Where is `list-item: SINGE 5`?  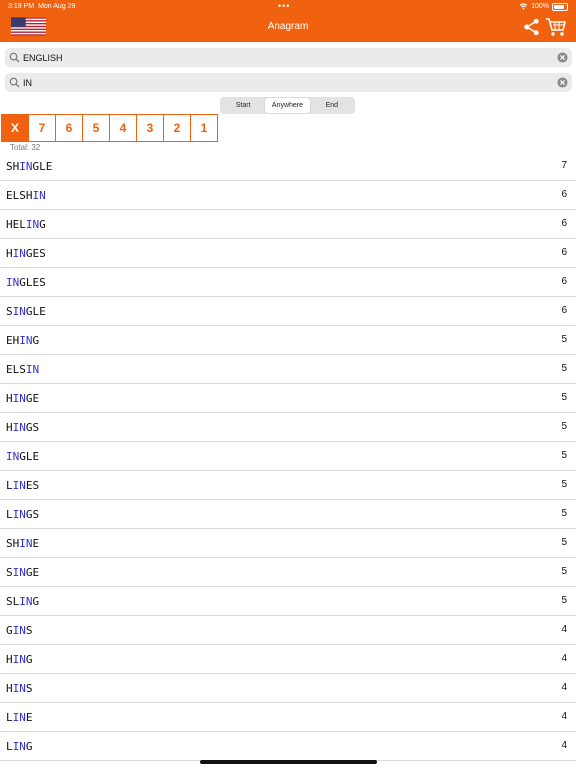 list-item: SINGE 5 is located at coordinates (288, 572).